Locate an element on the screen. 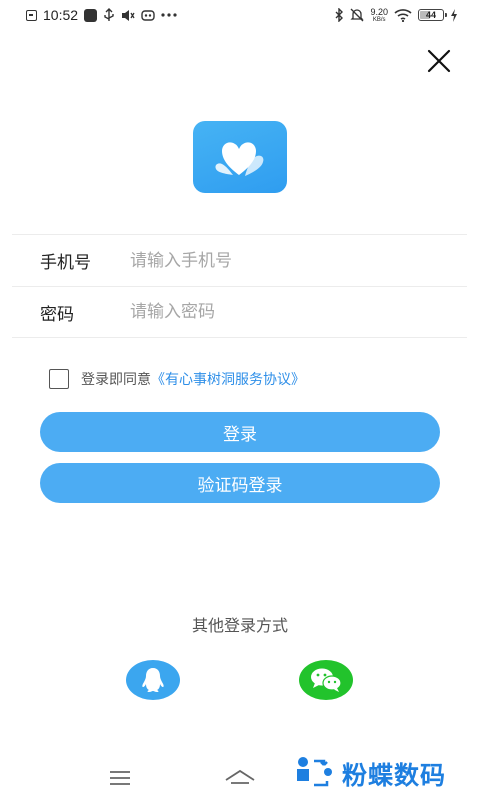 The width and height of the screenshot is (480, 800). password-row: 密码 is located at coordinates (239, 312).